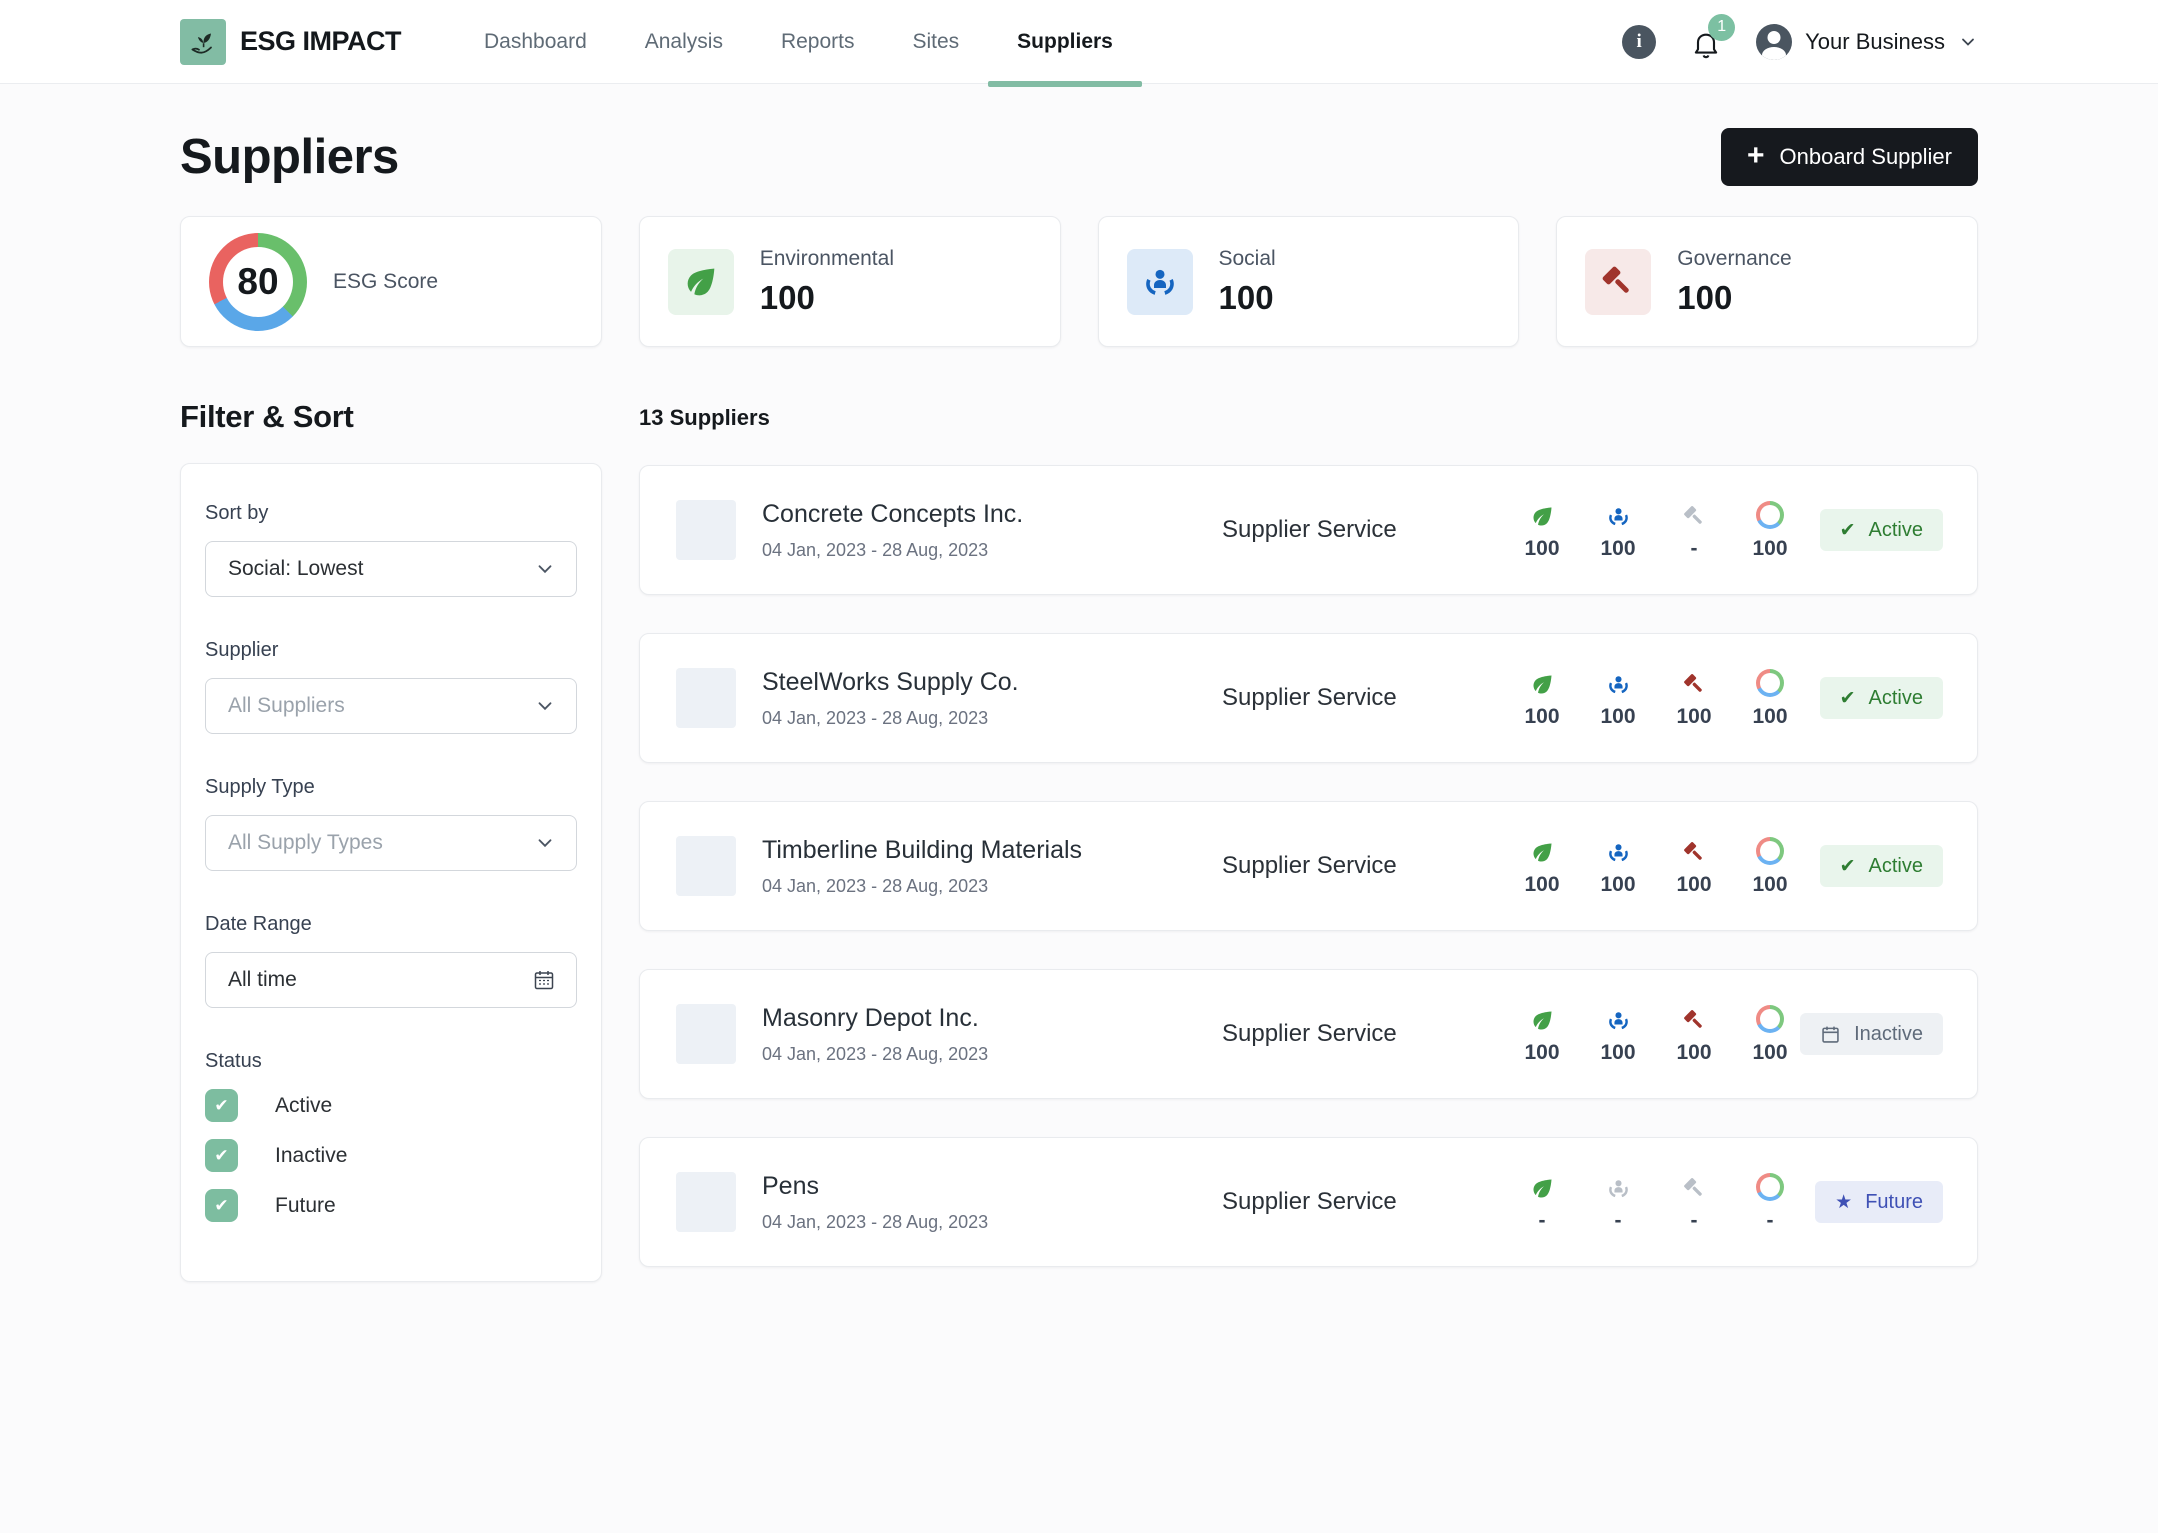  Describe the element at coordinates (260, 787) in the screenshot. I see `supply-type-label: Supply Type` at that location.